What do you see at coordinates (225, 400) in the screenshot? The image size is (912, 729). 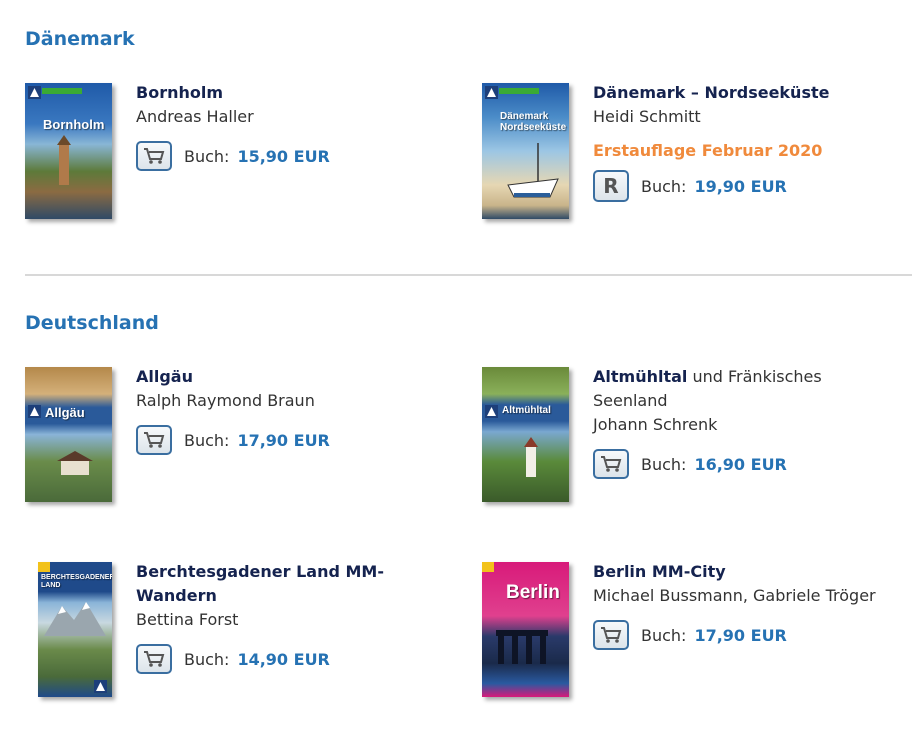 I see `book-author: Ralph Raymond Braun` at bounding box center [225, 400].